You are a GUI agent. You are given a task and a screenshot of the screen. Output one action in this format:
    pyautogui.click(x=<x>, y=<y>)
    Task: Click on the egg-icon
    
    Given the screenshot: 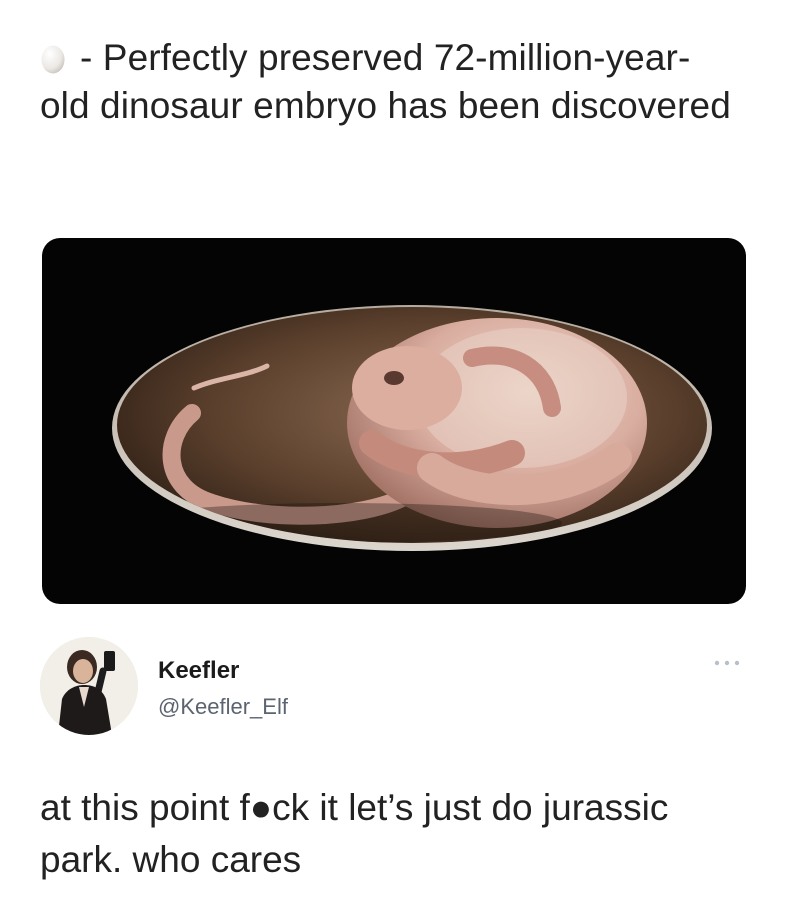 What is the action you would take?
    pyautogui.click(x=53, y=59)
    